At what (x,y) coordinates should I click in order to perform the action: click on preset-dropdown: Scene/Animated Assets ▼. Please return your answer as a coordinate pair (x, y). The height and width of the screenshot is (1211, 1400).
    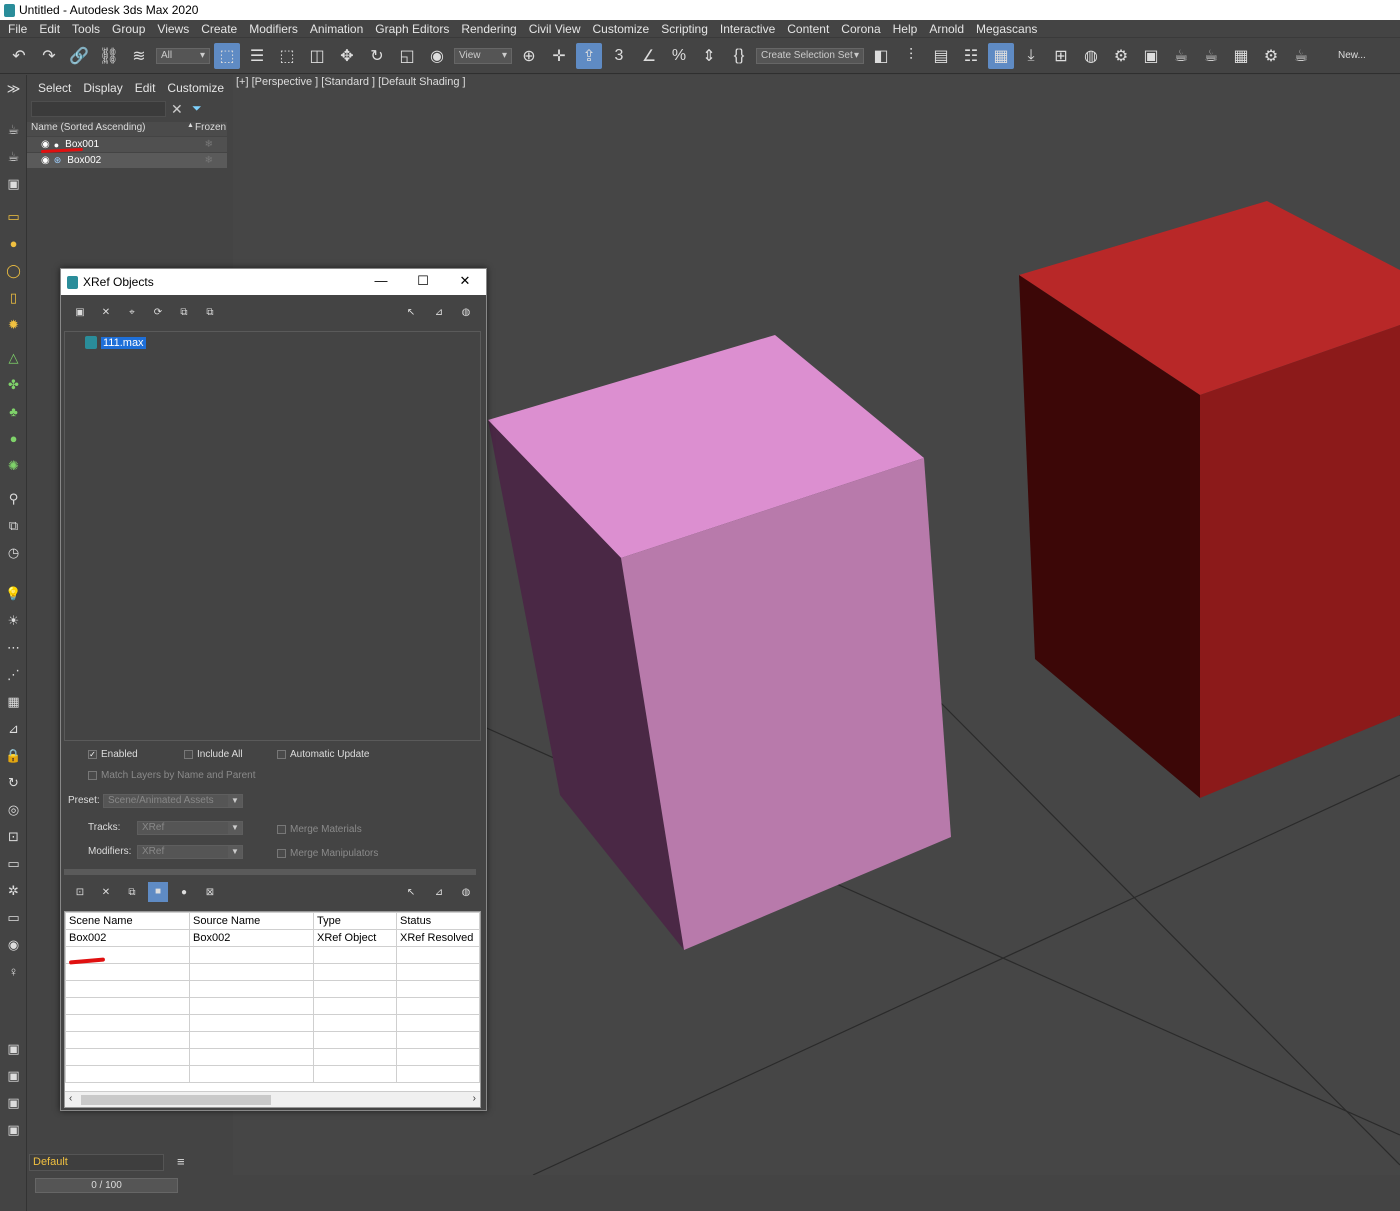
    Looking at the image, I should click on (173, 801).